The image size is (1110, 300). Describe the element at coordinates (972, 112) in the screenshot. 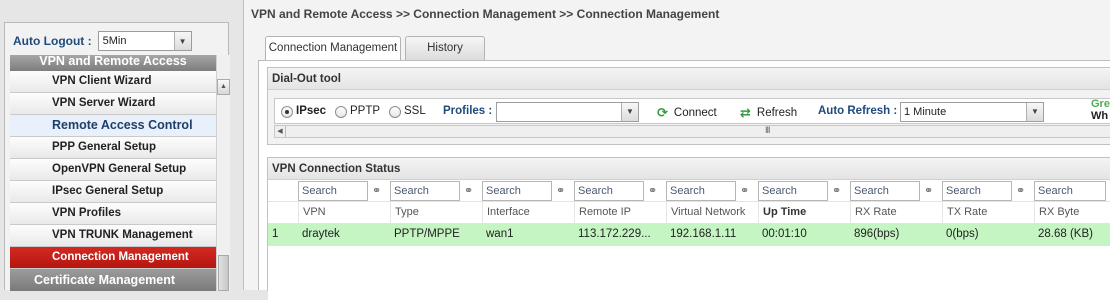

I see `auto-refresh-select: 1 Minute ▼` at that location.